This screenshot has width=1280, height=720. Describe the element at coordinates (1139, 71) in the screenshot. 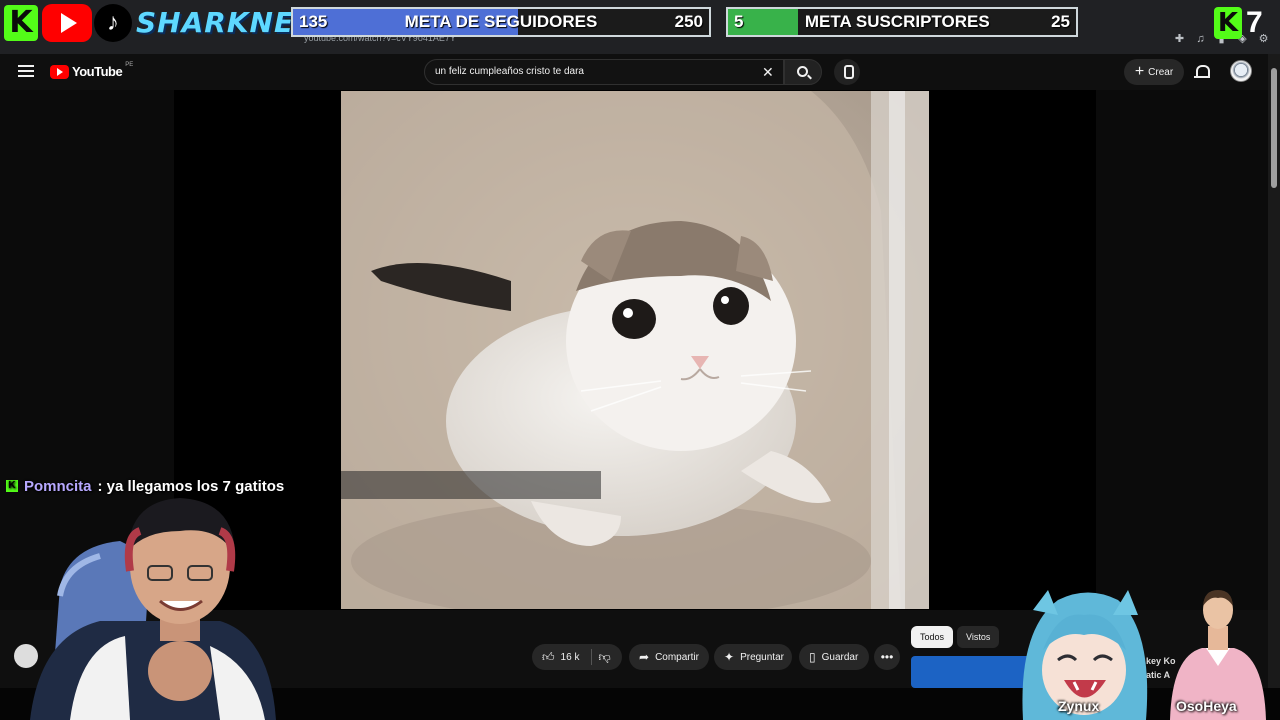

I see `plus-icon: +` at that location.